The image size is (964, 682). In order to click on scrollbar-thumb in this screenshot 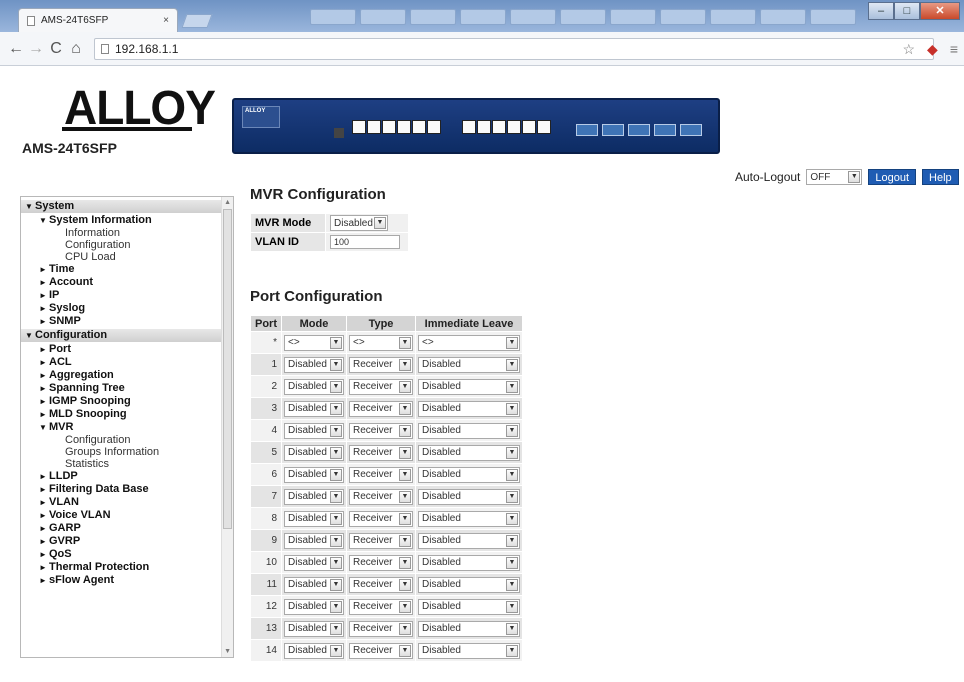, I will do `click(227, 369)`.